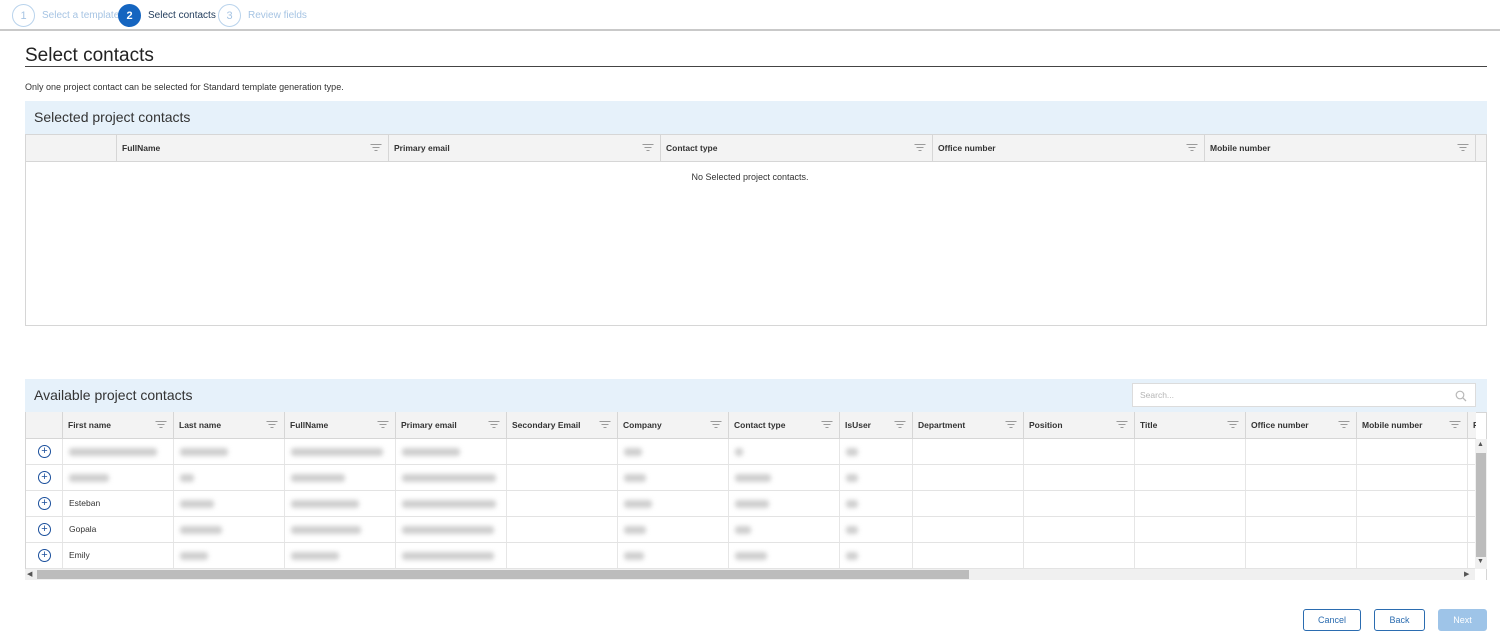 This screenshot has height=636, width=1500. Describe the element at coordinates (1332, 620) in the screenshot. I see `cancel-button: Cancel` at that location.